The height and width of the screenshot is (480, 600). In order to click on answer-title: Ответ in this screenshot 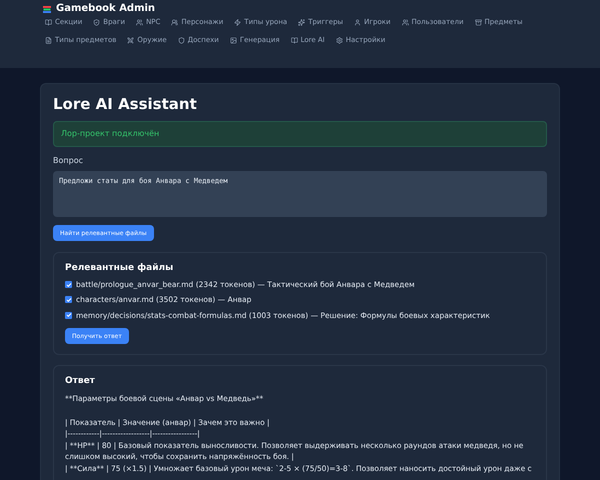, I will do `click(80, 381)`.